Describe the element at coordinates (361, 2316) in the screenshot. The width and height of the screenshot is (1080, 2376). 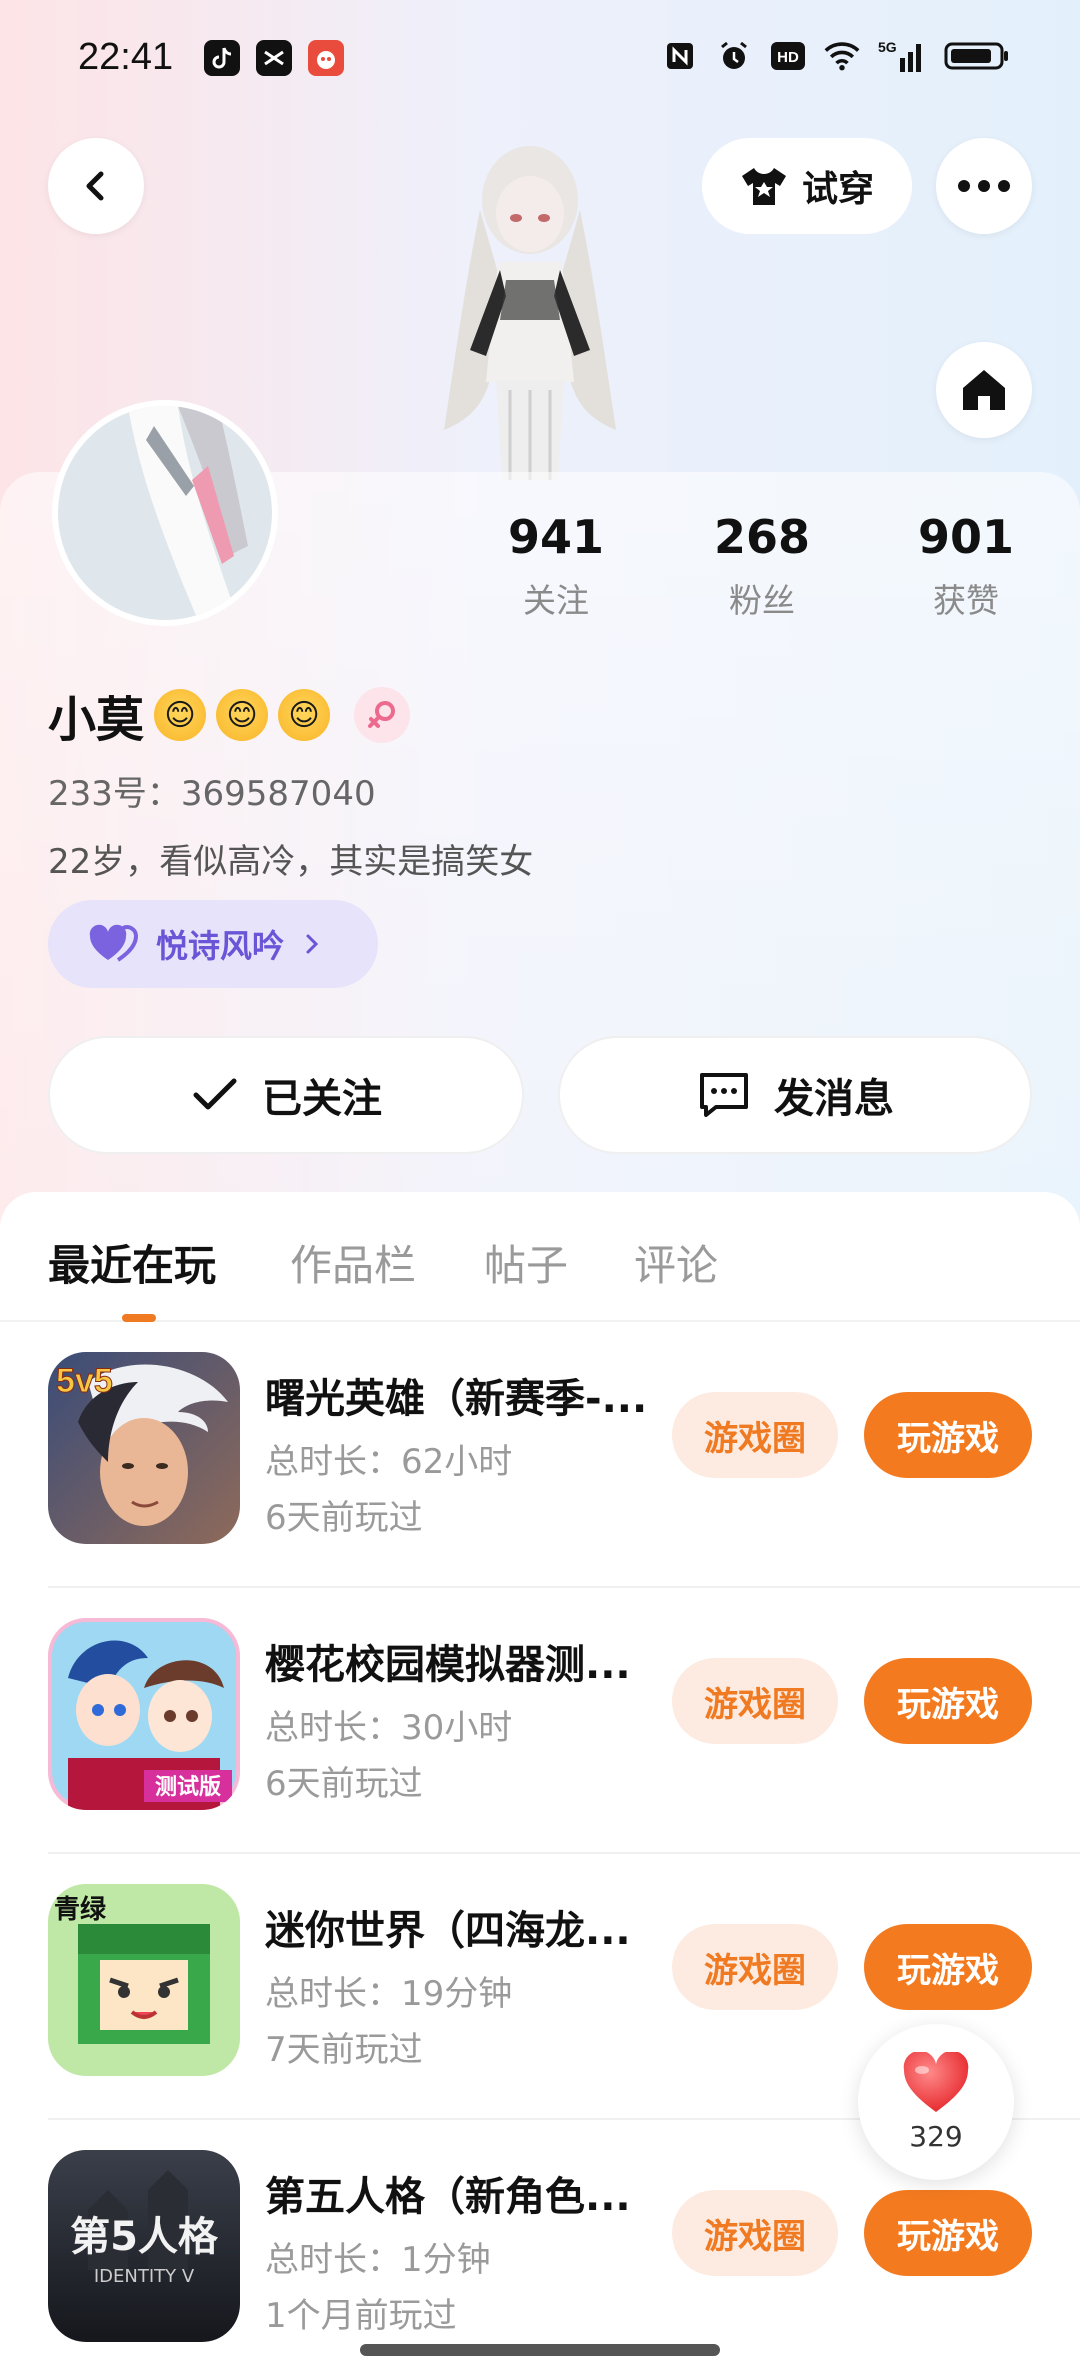
I see `game-last-played: 1个月前玩过` at that location.